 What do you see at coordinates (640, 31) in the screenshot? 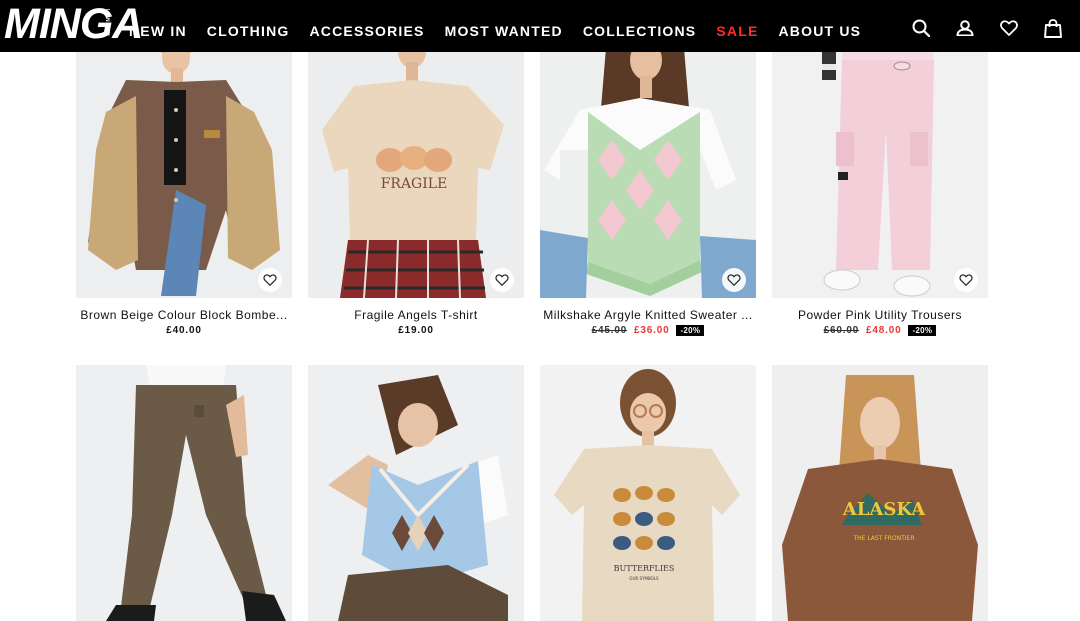
I see `nav-collections: COLLECTIONS` at bounding box center [640, 31].